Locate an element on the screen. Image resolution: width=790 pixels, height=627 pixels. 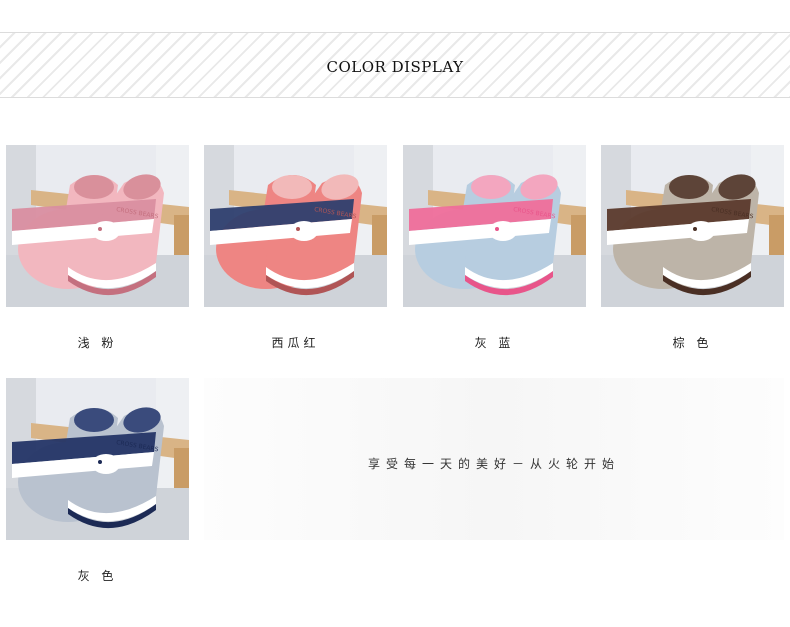
product-image-brown: CROSS BEARS is located at coordinates (692, 226).